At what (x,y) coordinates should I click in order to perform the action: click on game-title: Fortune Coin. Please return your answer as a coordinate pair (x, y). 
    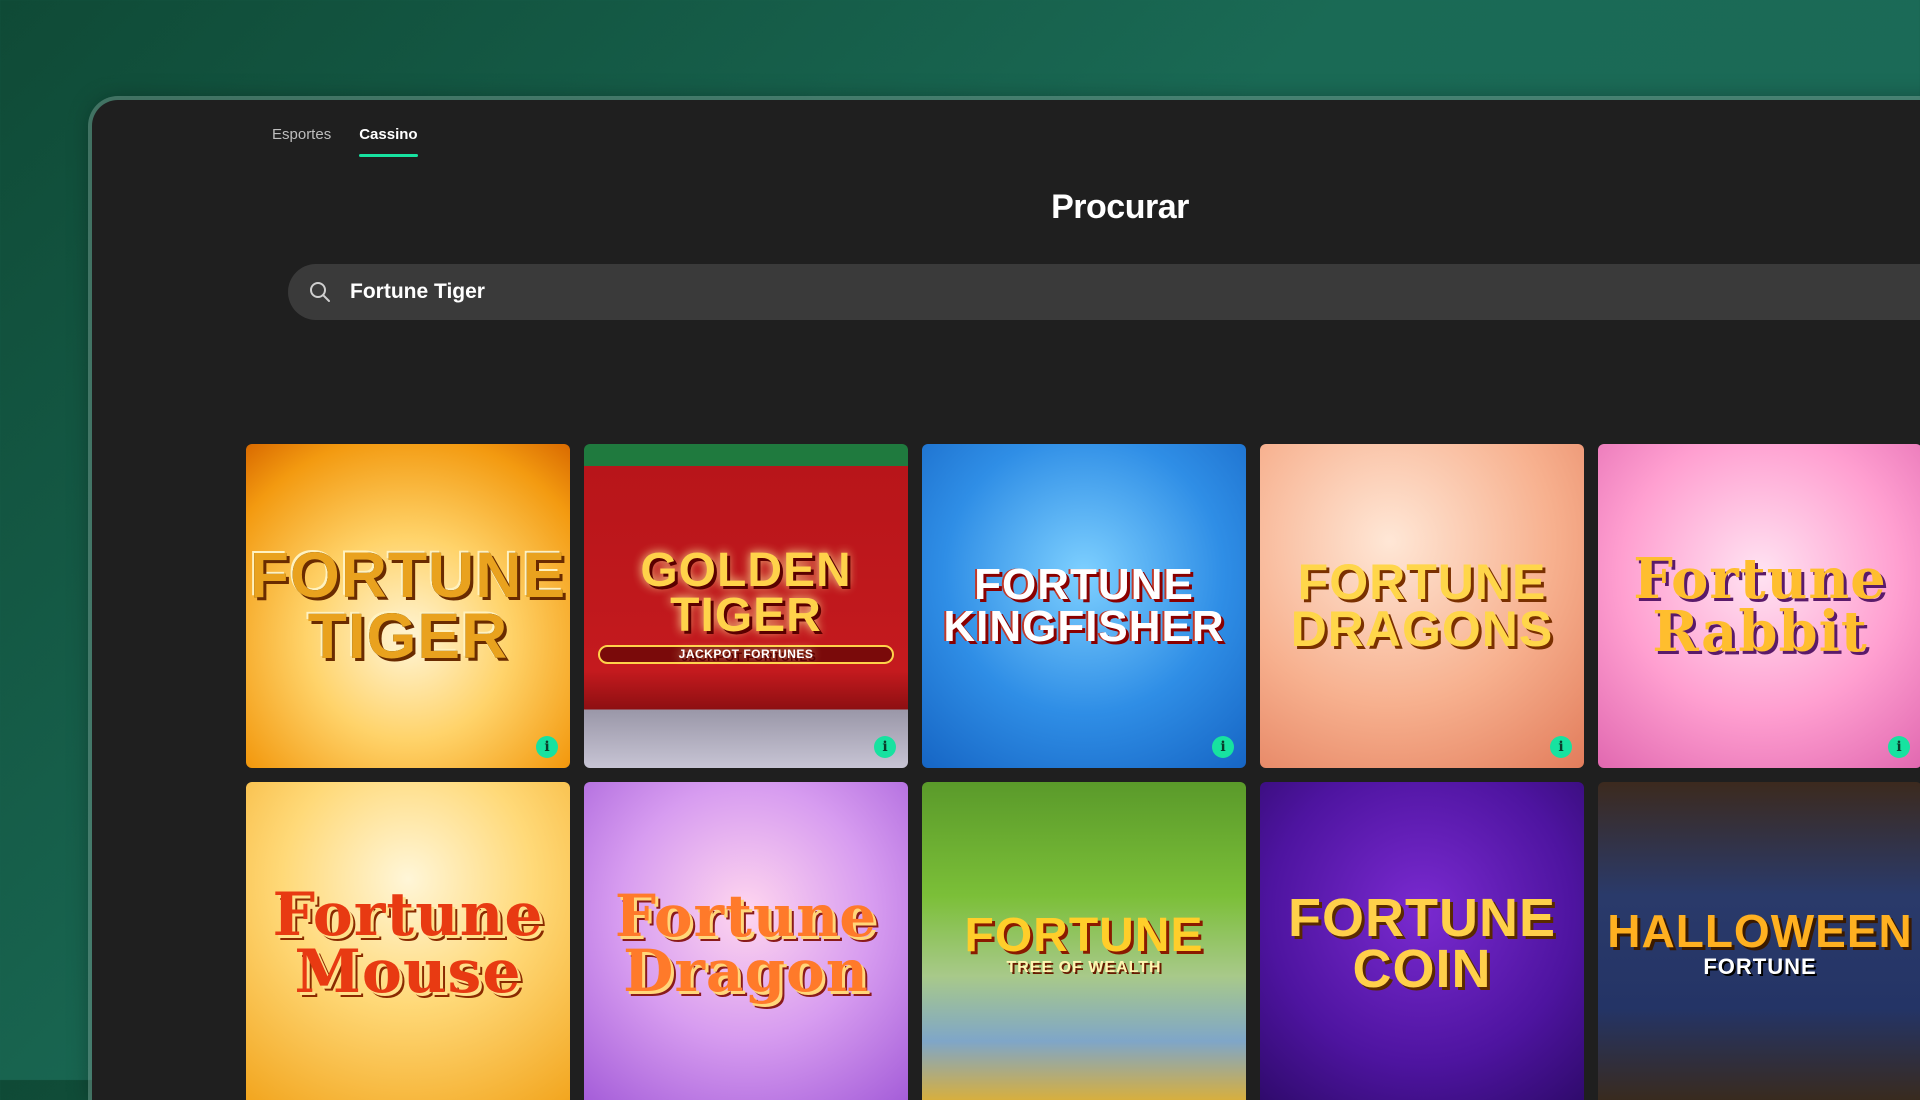
    Looking at the image, I should click on (1422, 943).